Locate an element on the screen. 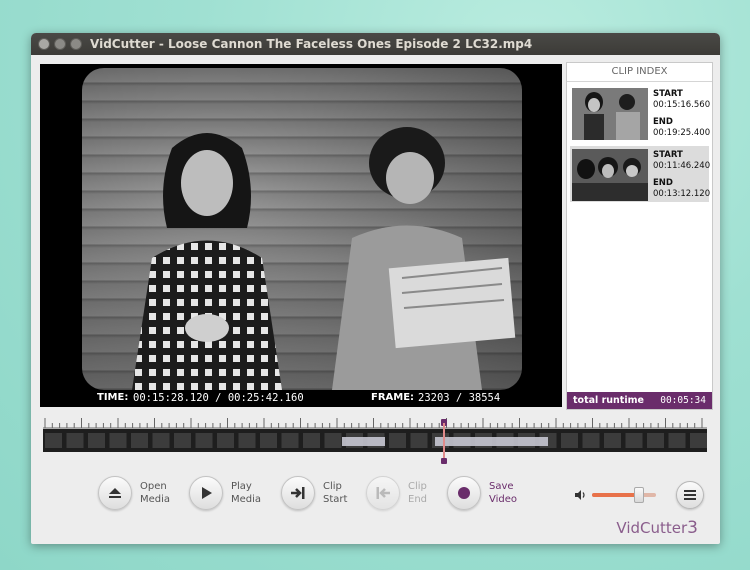 The image size is (750, 570). menu-icon is located at coordinates (690, 495).